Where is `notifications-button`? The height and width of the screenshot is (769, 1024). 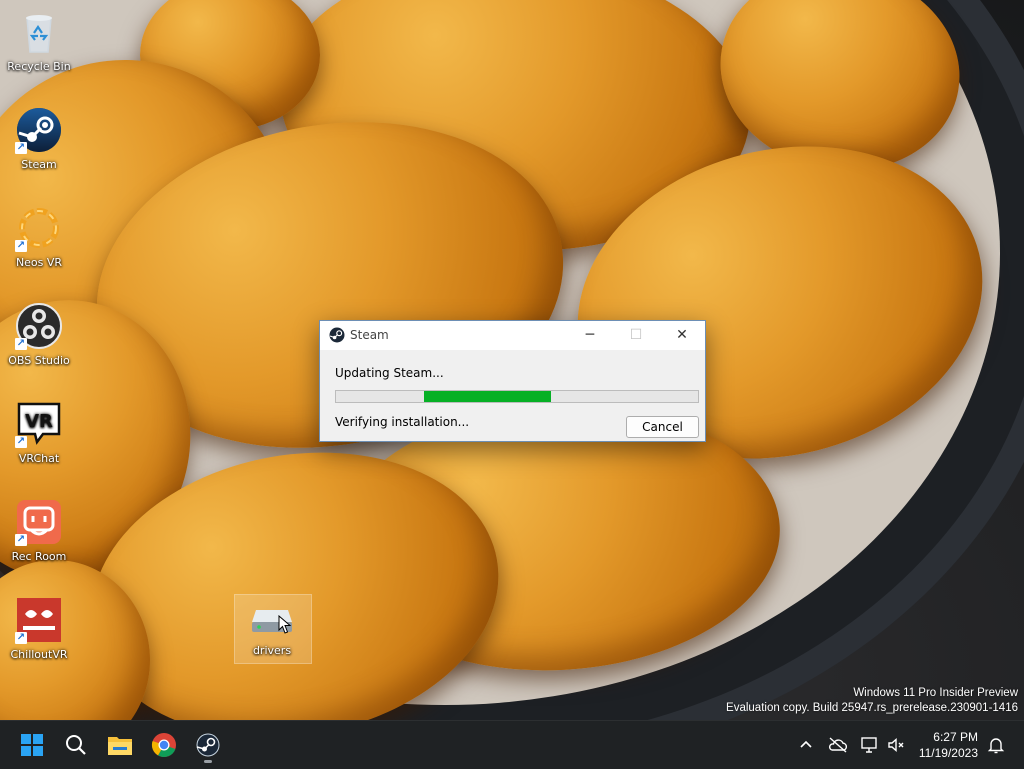
notifications-button is located at coordinates (996, 745).